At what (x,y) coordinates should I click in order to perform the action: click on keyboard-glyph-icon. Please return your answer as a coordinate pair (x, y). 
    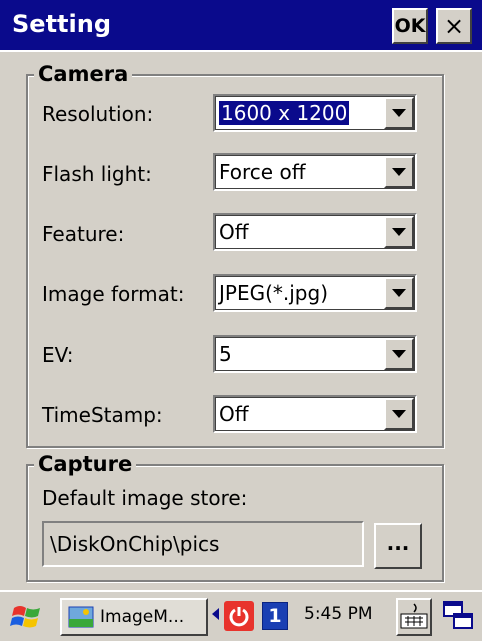
    Looking at the image, I should click on (414, 616).